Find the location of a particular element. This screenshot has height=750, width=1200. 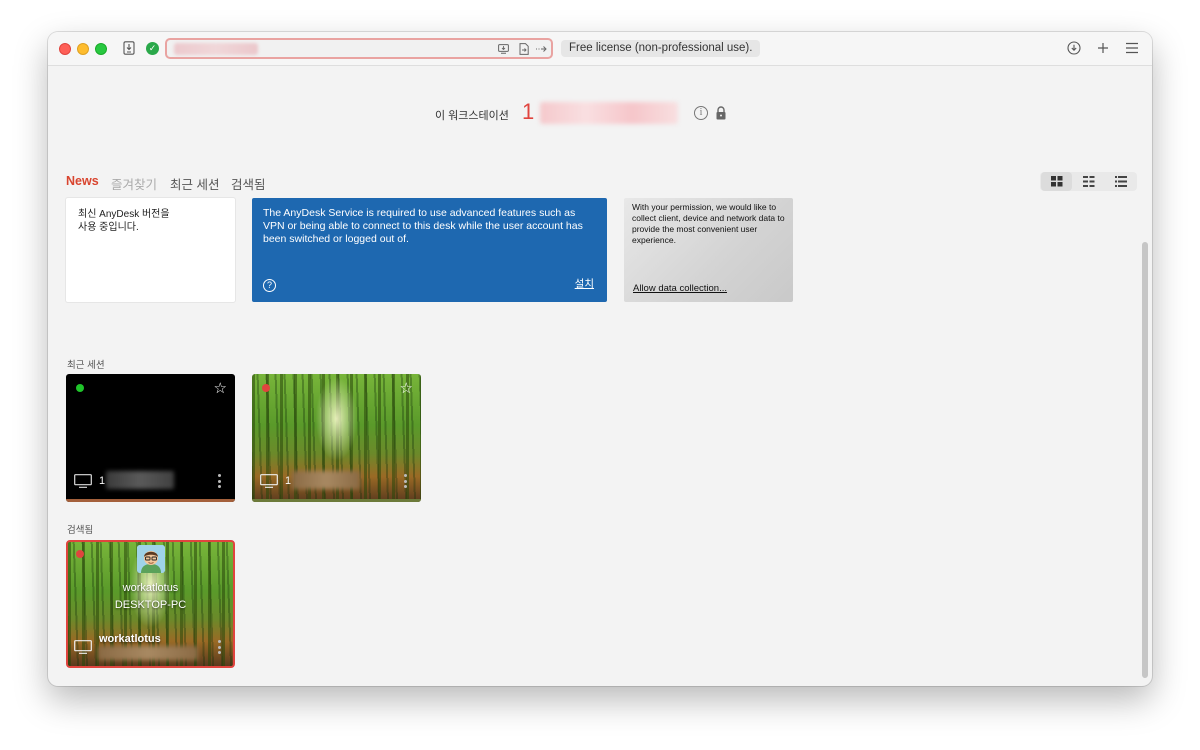

tab-recent-sessions: 최근 세션 is located at coordinates (194, 183).